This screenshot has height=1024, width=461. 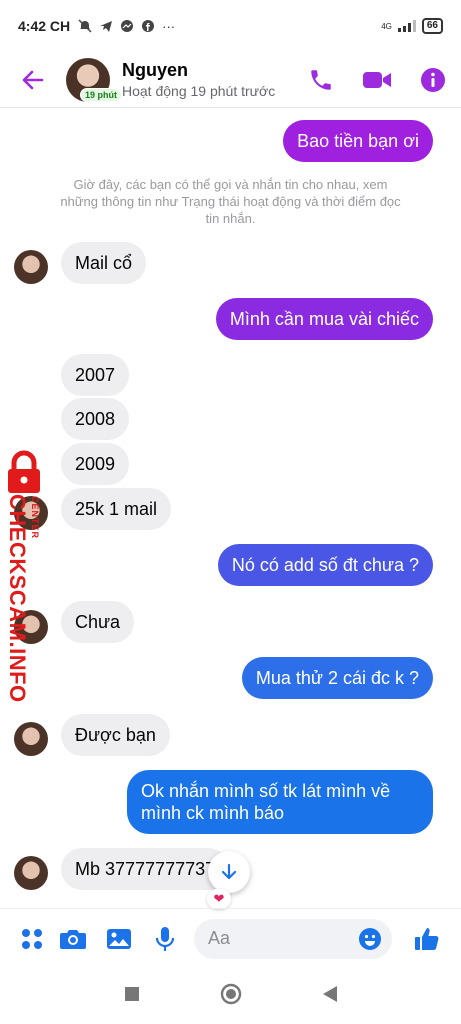 I want to click on back-arrow-icon, so click(x=33, y=79).